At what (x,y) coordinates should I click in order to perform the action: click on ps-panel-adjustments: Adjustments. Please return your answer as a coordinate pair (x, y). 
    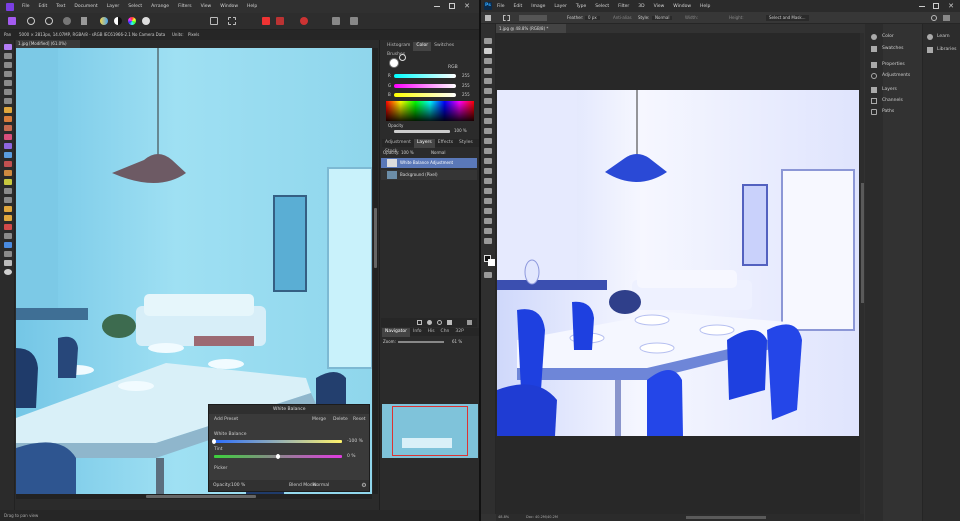
    Looking at the image, I should click on (909, 76).